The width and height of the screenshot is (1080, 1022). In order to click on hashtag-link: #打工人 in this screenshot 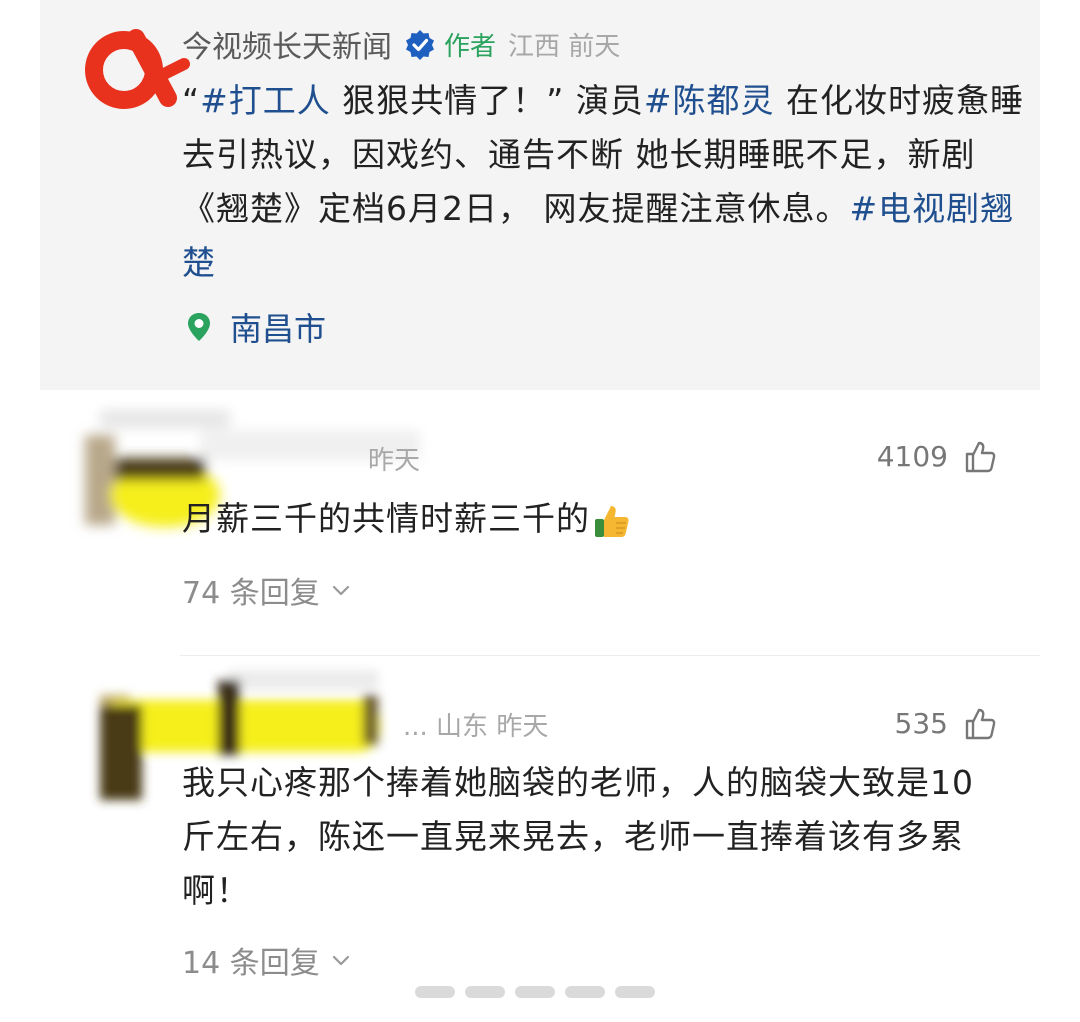, I will do `click(265, 100)`.